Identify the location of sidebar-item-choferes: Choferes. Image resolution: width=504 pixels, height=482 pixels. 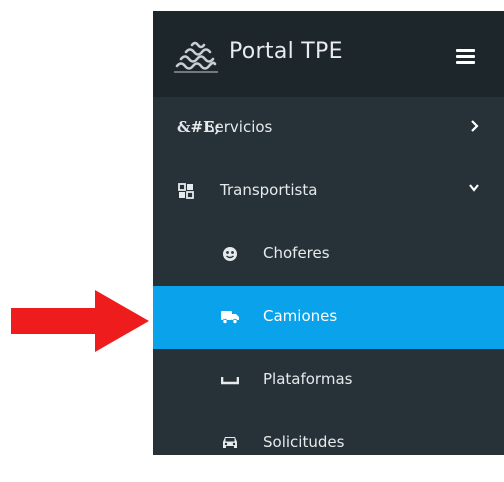
(328, 254).